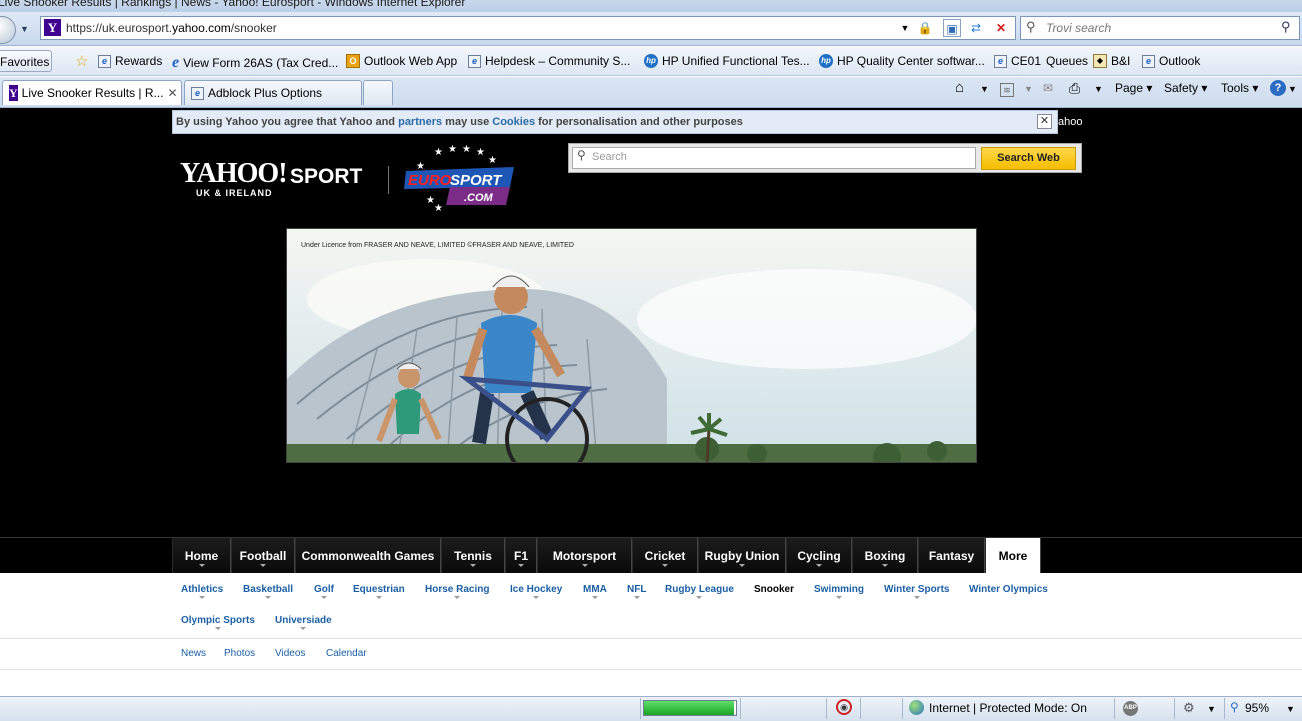 This screenshot has width=1302, height=721. I want to click on site-search-input, so click(774, 158).